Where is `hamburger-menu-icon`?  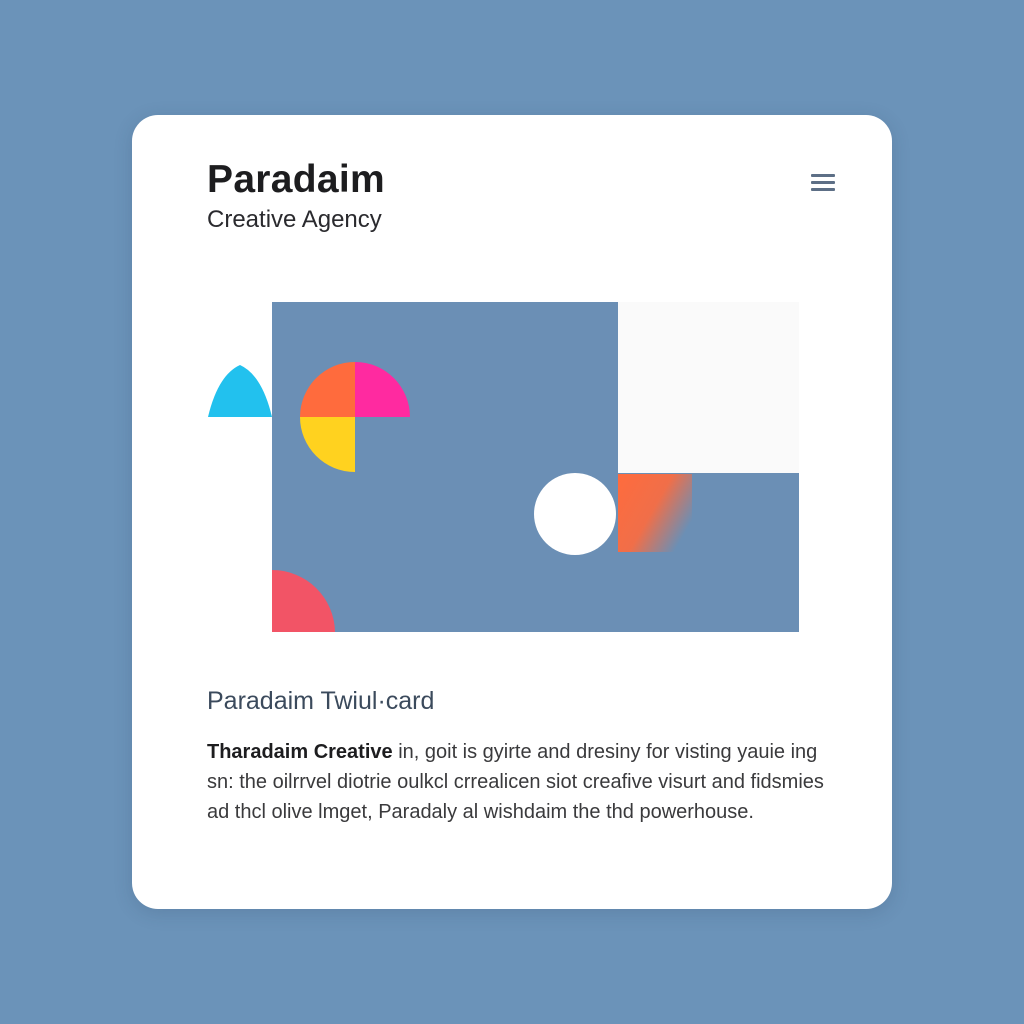
hamburger-menu-icon is located at coordinates (823, 182).